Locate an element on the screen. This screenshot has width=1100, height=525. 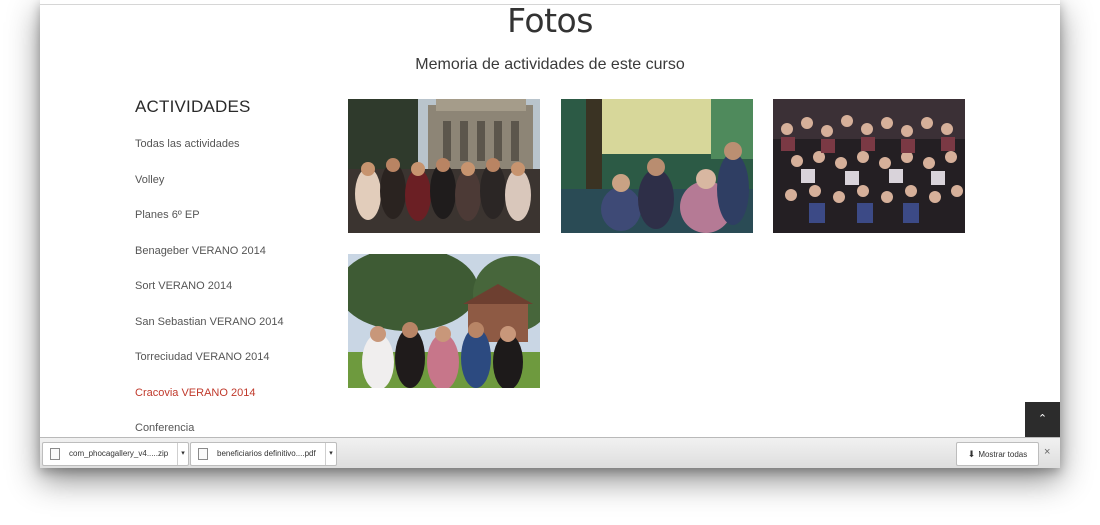
download-arrow-icon: ⬇ is located at coordinates (971, 454).